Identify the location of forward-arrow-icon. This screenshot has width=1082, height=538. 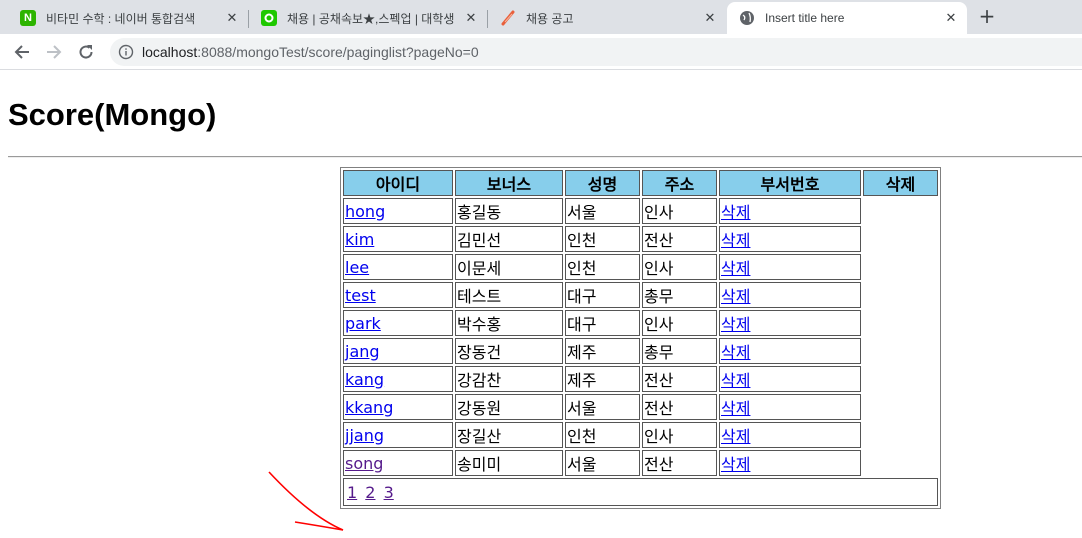
(54, 52).